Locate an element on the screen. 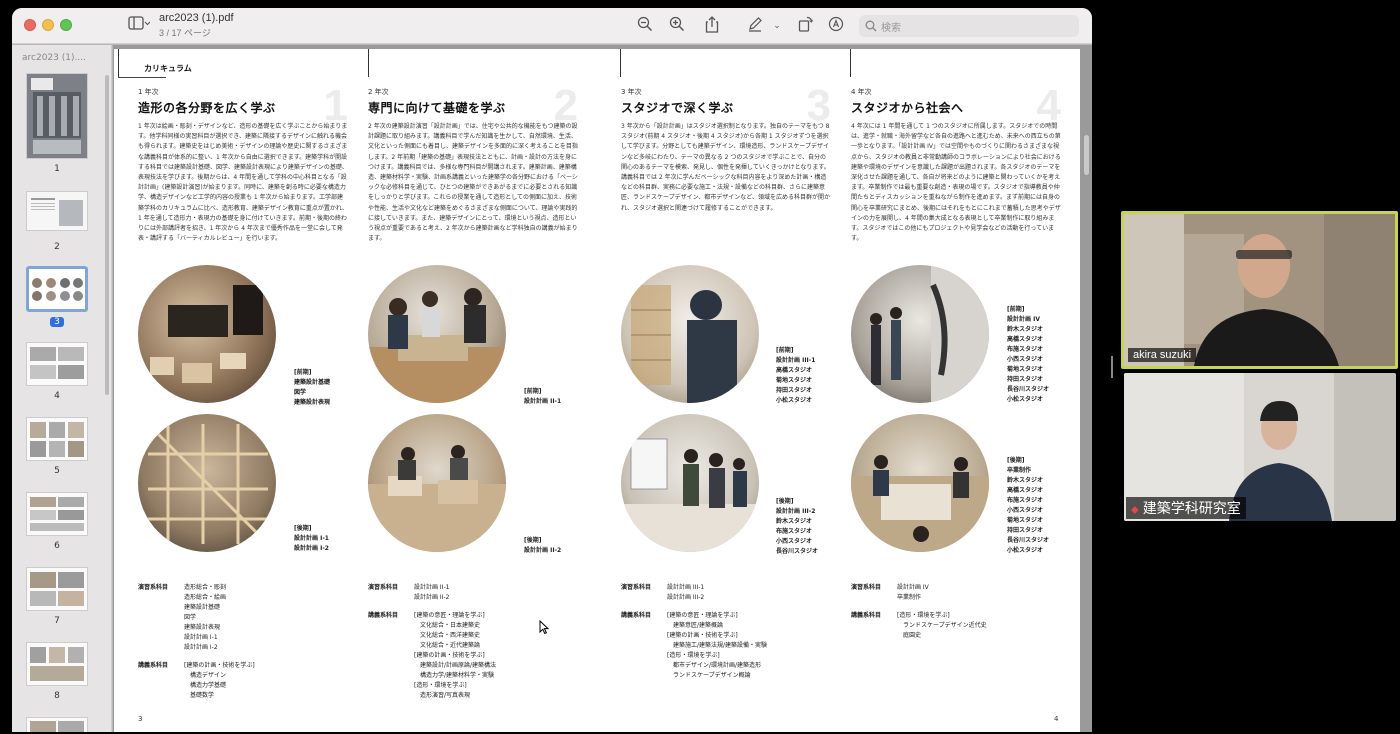 The width and height of the screenshot is (1400, 734). list-item: 造形演習/写真表現 is located at coordinates (442, 695).